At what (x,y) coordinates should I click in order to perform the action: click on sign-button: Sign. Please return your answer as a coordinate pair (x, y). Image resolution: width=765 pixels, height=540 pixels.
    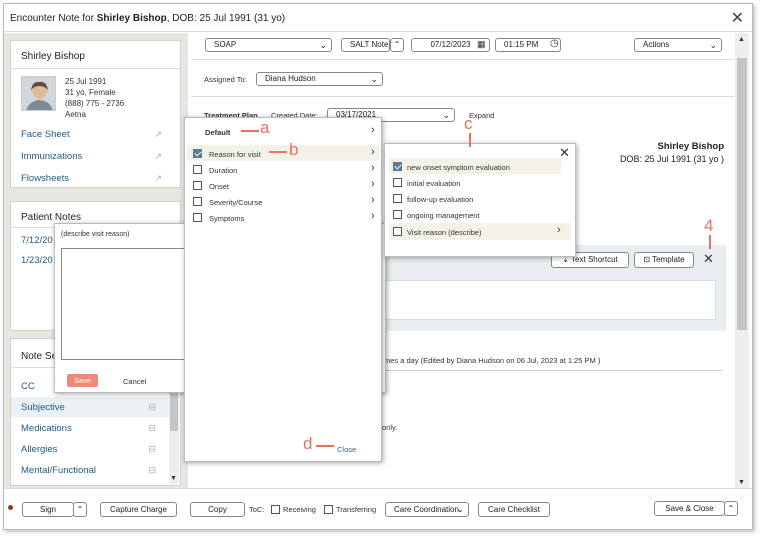
    Looking at the image, I should click on (48, 509).